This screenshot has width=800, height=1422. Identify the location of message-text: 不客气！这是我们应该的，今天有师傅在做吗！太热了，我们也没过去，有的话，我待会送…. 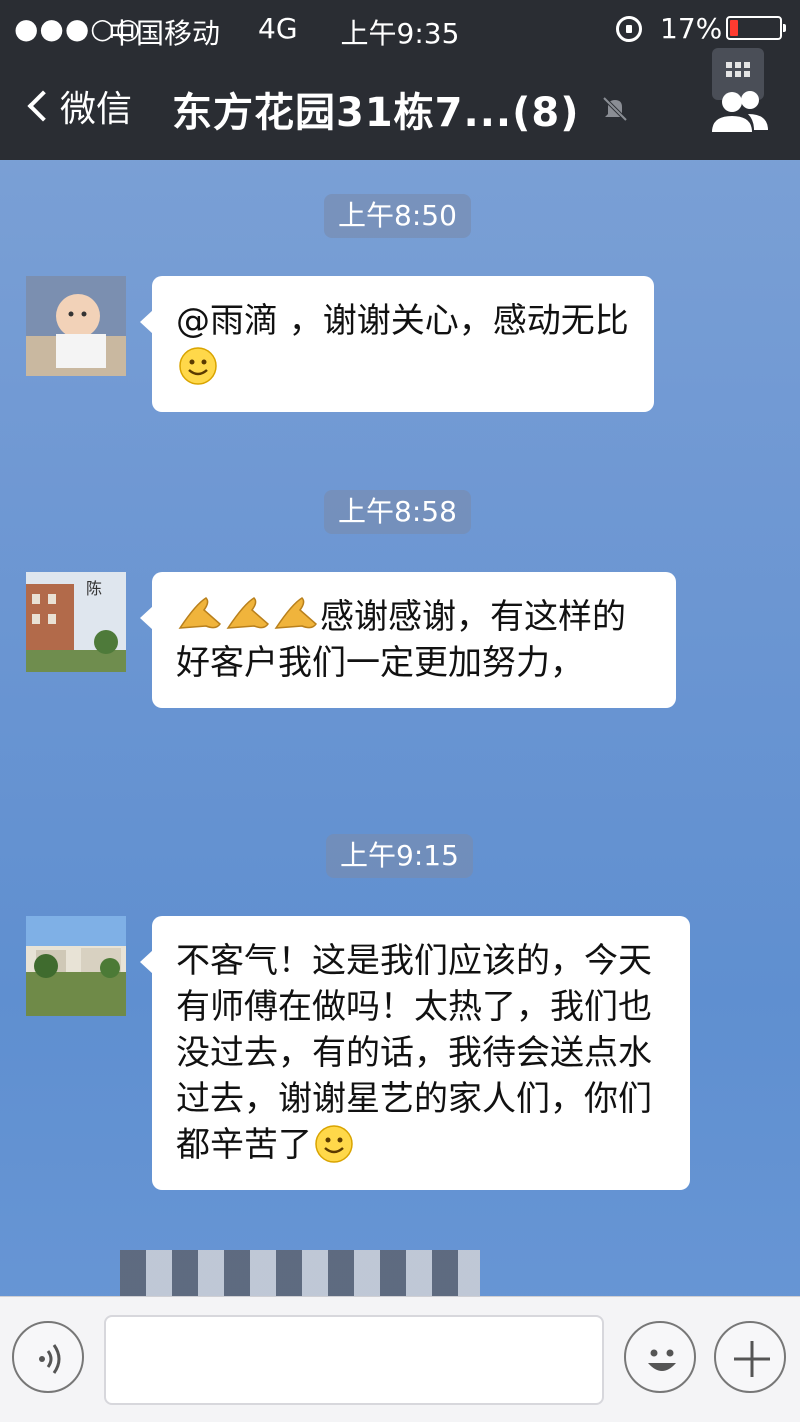
(414, 1053).